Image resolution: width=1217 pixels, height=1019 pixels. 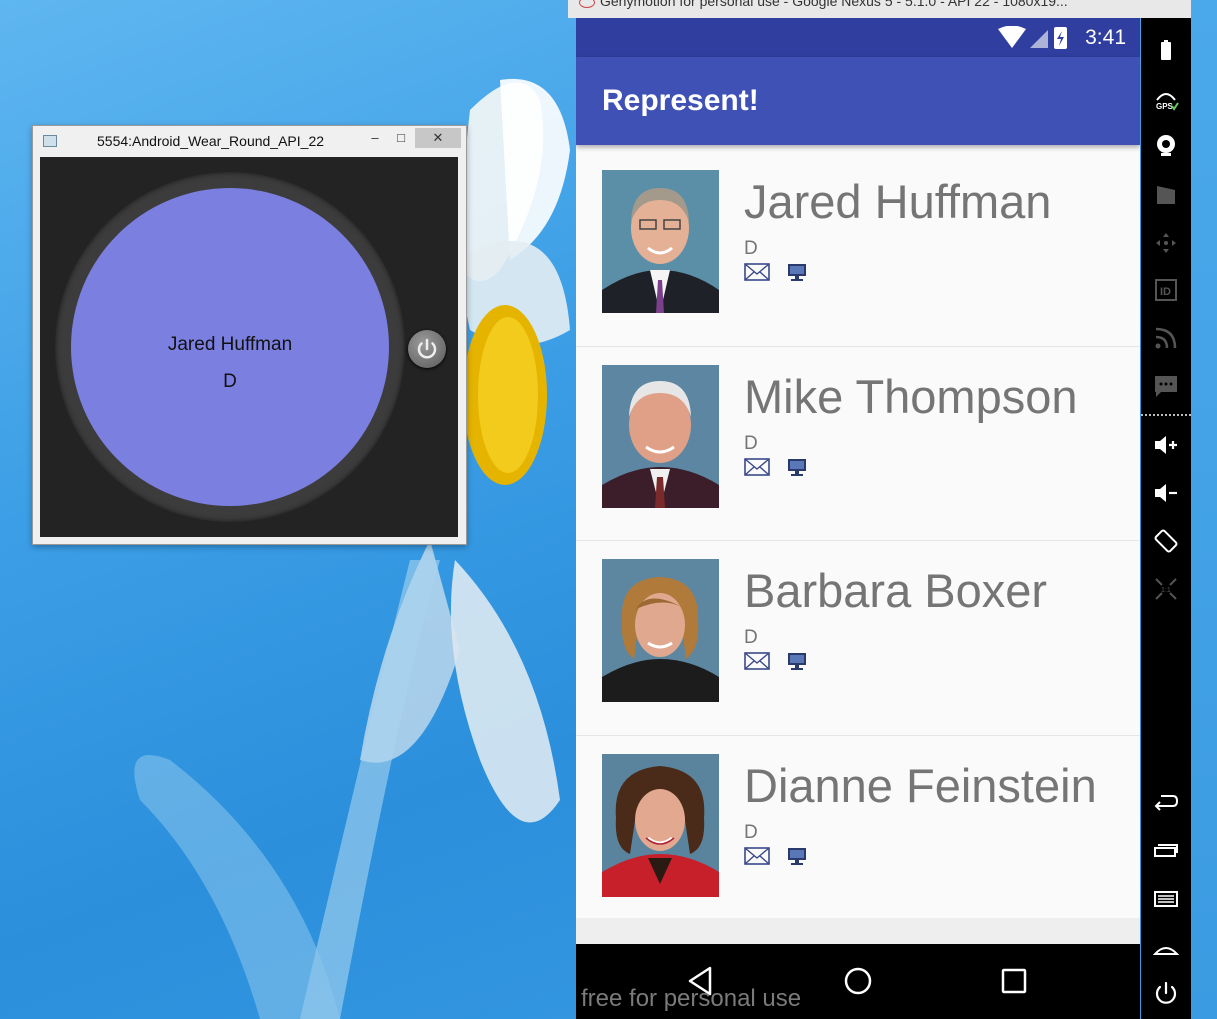 What do you see at coordinates (858, 832) in the screenshot?
I see `rep-card: Dianne Feinstein D` at bounding box center [858, 832].